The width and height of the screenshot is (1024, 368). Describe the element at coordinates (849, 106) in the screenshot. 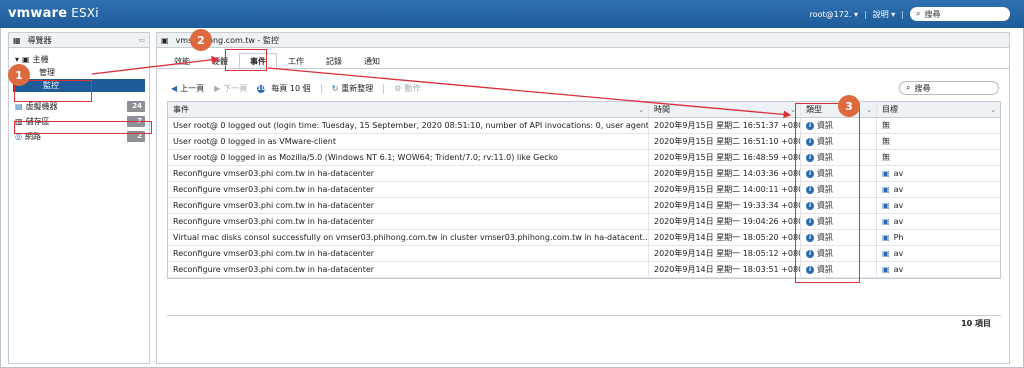

I see `callout-3: 3` at that location.